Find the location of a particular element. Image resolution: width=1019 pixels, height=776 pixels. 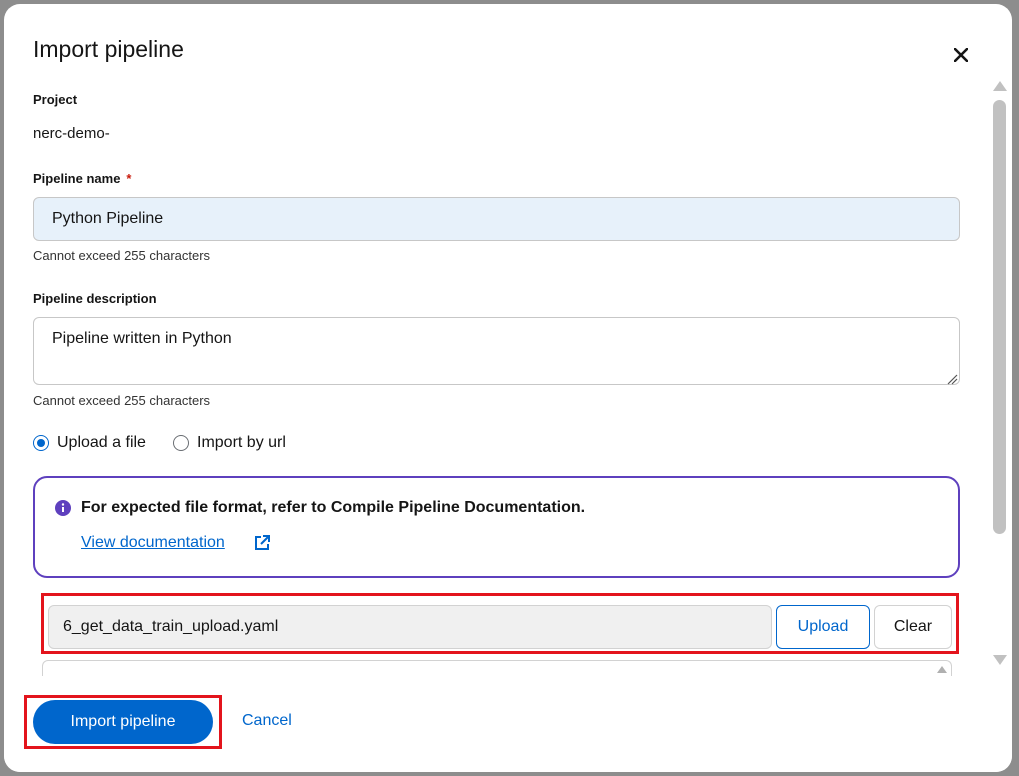

radio-upload-file-control is located at coordinates (41, 443).